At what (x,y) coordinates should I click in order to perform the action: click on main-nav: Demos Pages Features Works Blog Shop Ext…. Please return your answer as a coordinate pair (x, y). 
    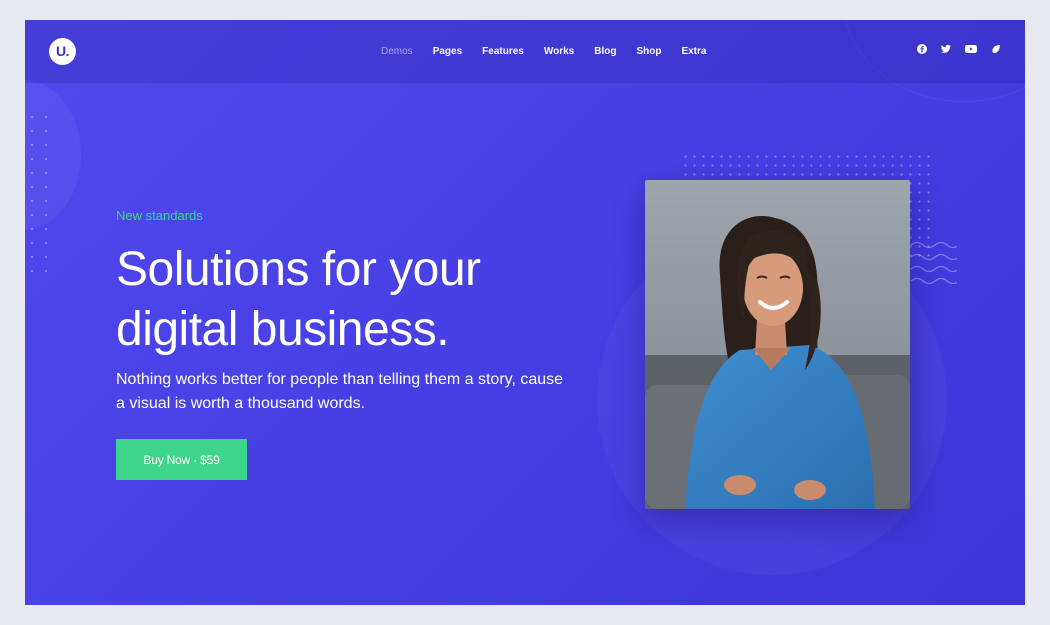
    Looking at the image, I should click on (543, 51).